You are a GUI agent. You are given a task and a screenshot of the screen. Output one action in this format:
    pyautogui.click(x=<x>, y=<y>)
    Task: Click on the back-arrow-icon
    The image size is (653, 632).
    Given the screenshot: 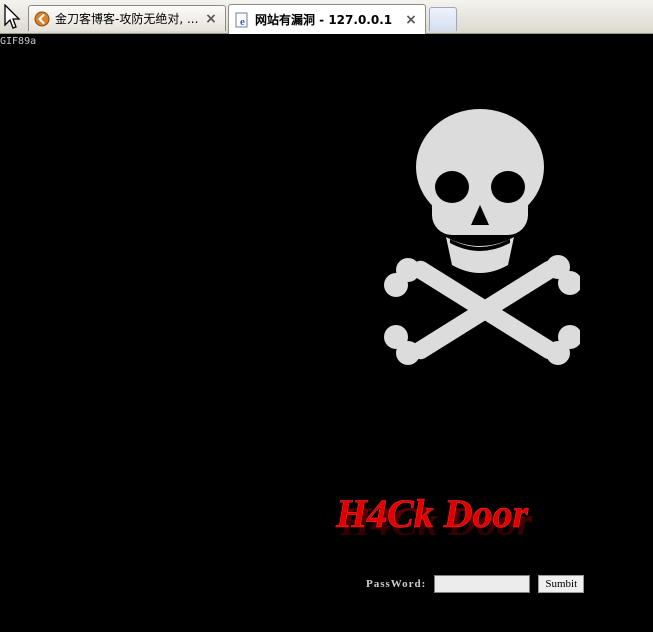 What is the action you would take?
    pyautogui.click(x=42, y=18)
    